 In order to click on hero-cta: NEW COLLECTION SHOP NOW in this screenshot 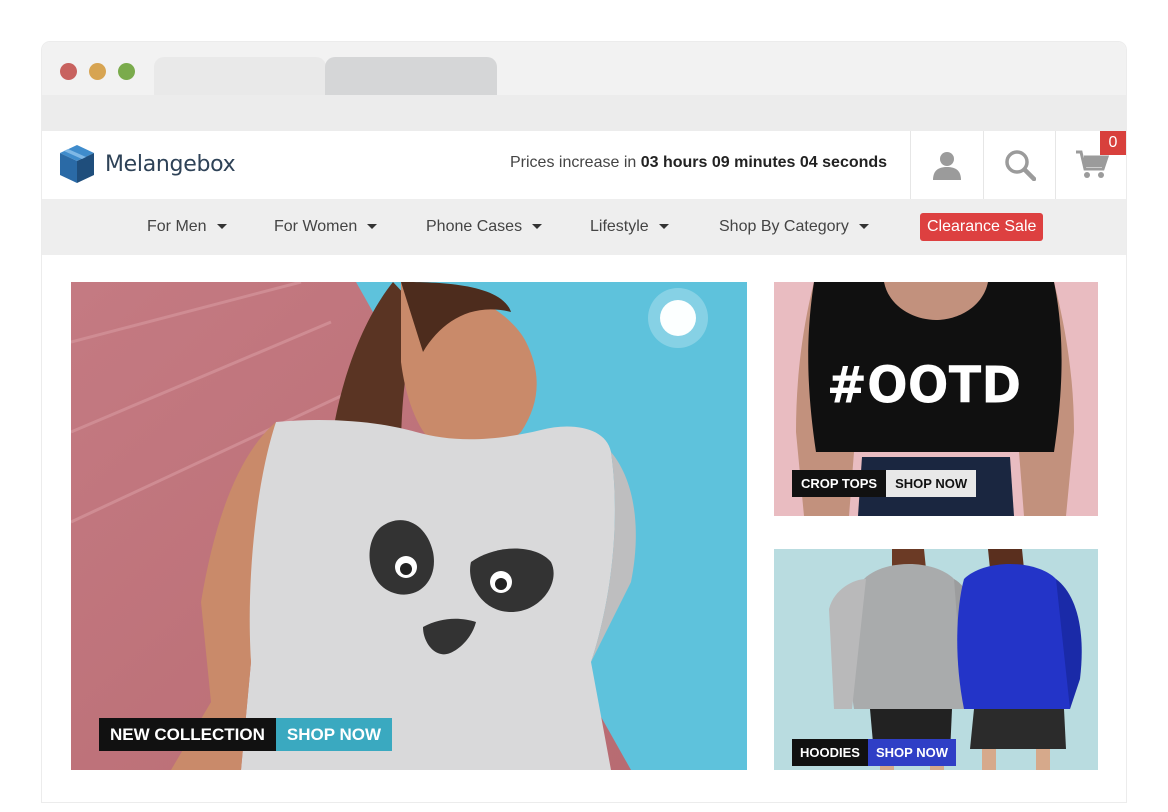, I will do `click(246, 734)`.